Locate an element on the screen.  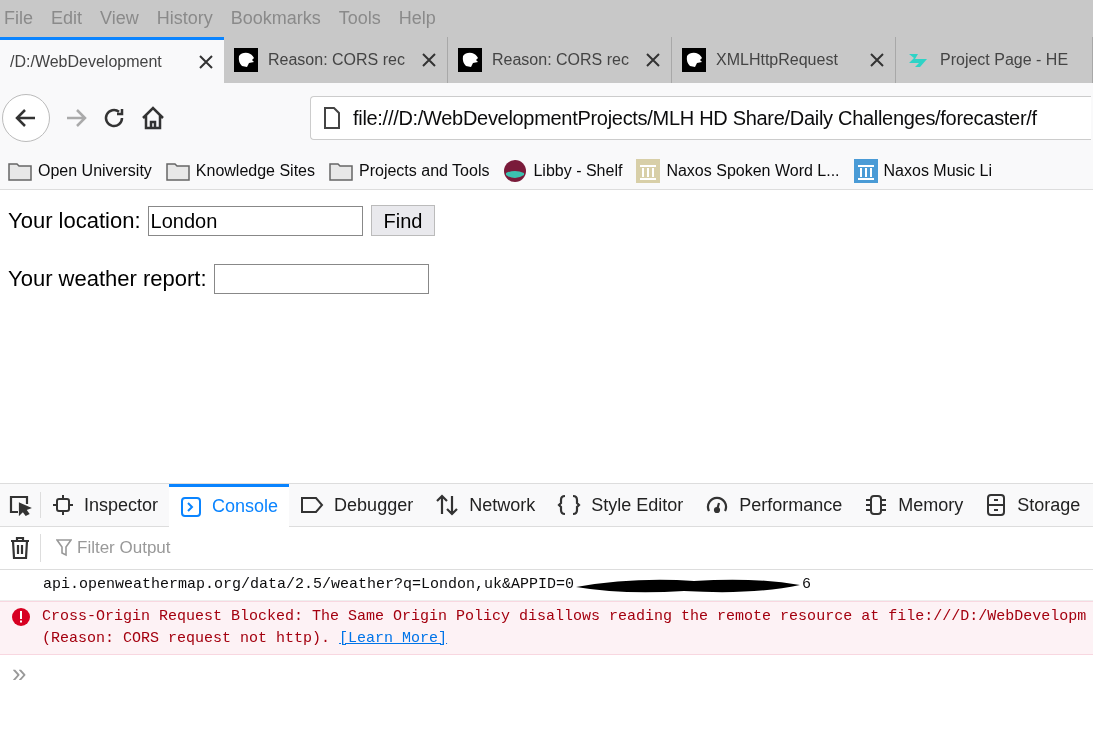
find-button: Find is located at coordinates (403, 220).